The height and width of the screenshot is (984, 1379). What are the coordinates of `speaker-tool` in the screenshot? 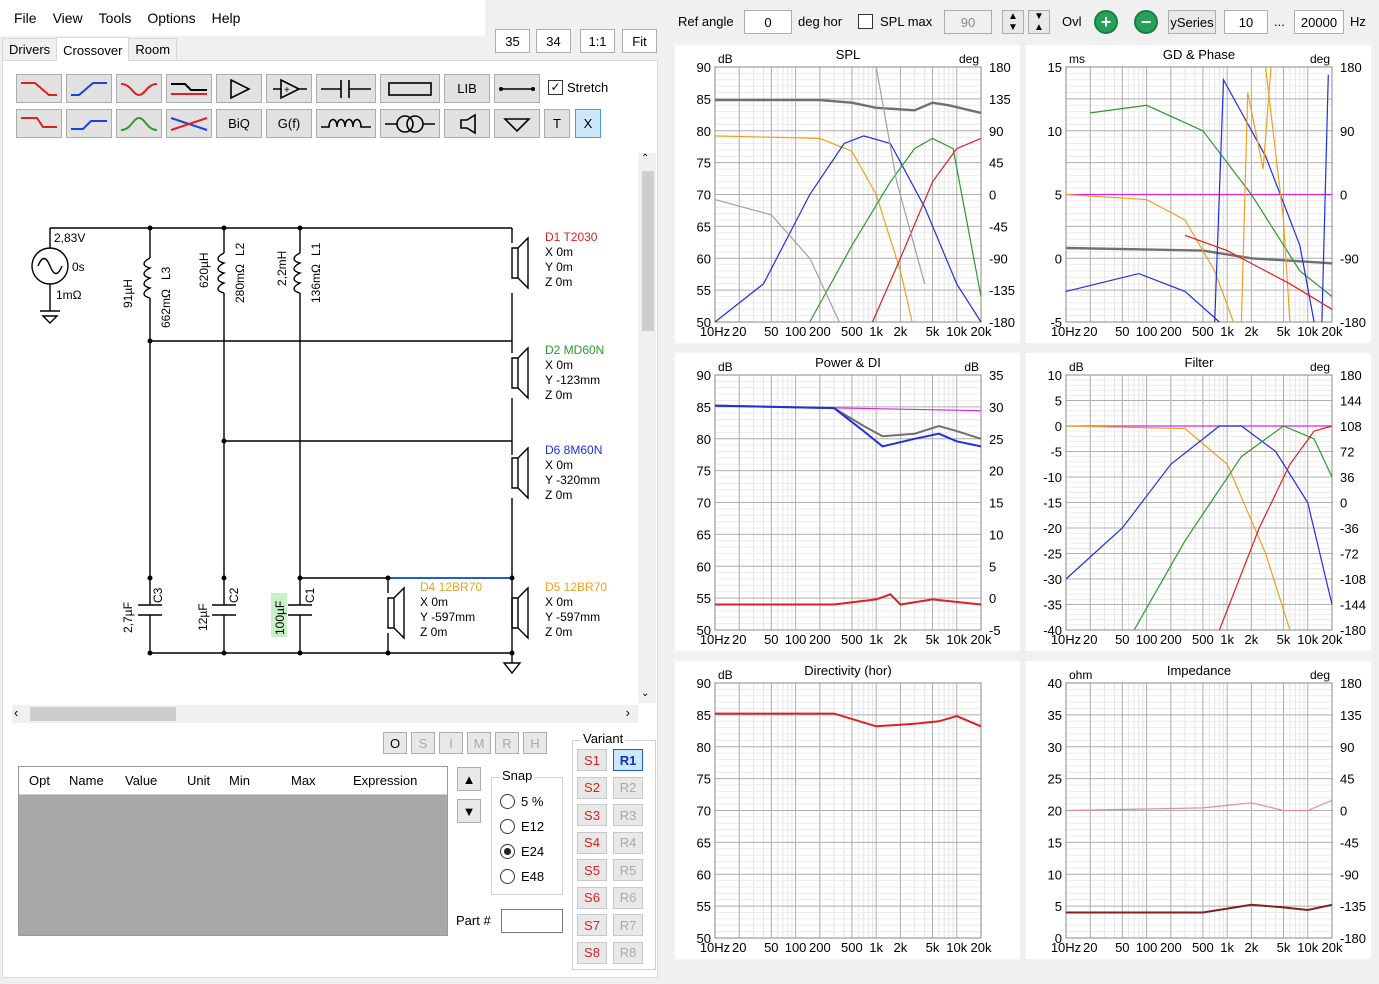 It's located at (467, 123).